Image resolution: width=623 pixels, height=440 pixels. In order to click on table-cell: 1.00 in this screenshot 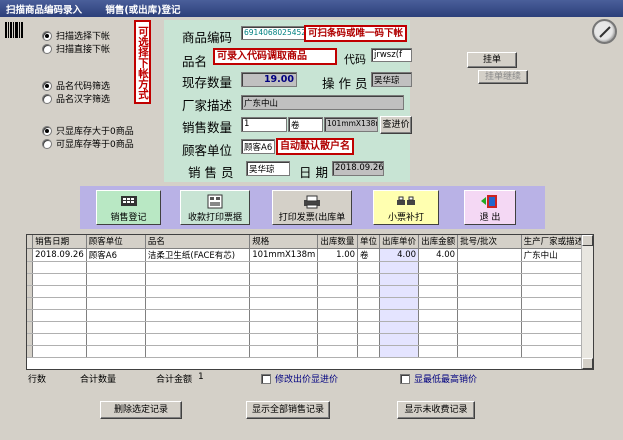, I will do `click(338, 255)`.